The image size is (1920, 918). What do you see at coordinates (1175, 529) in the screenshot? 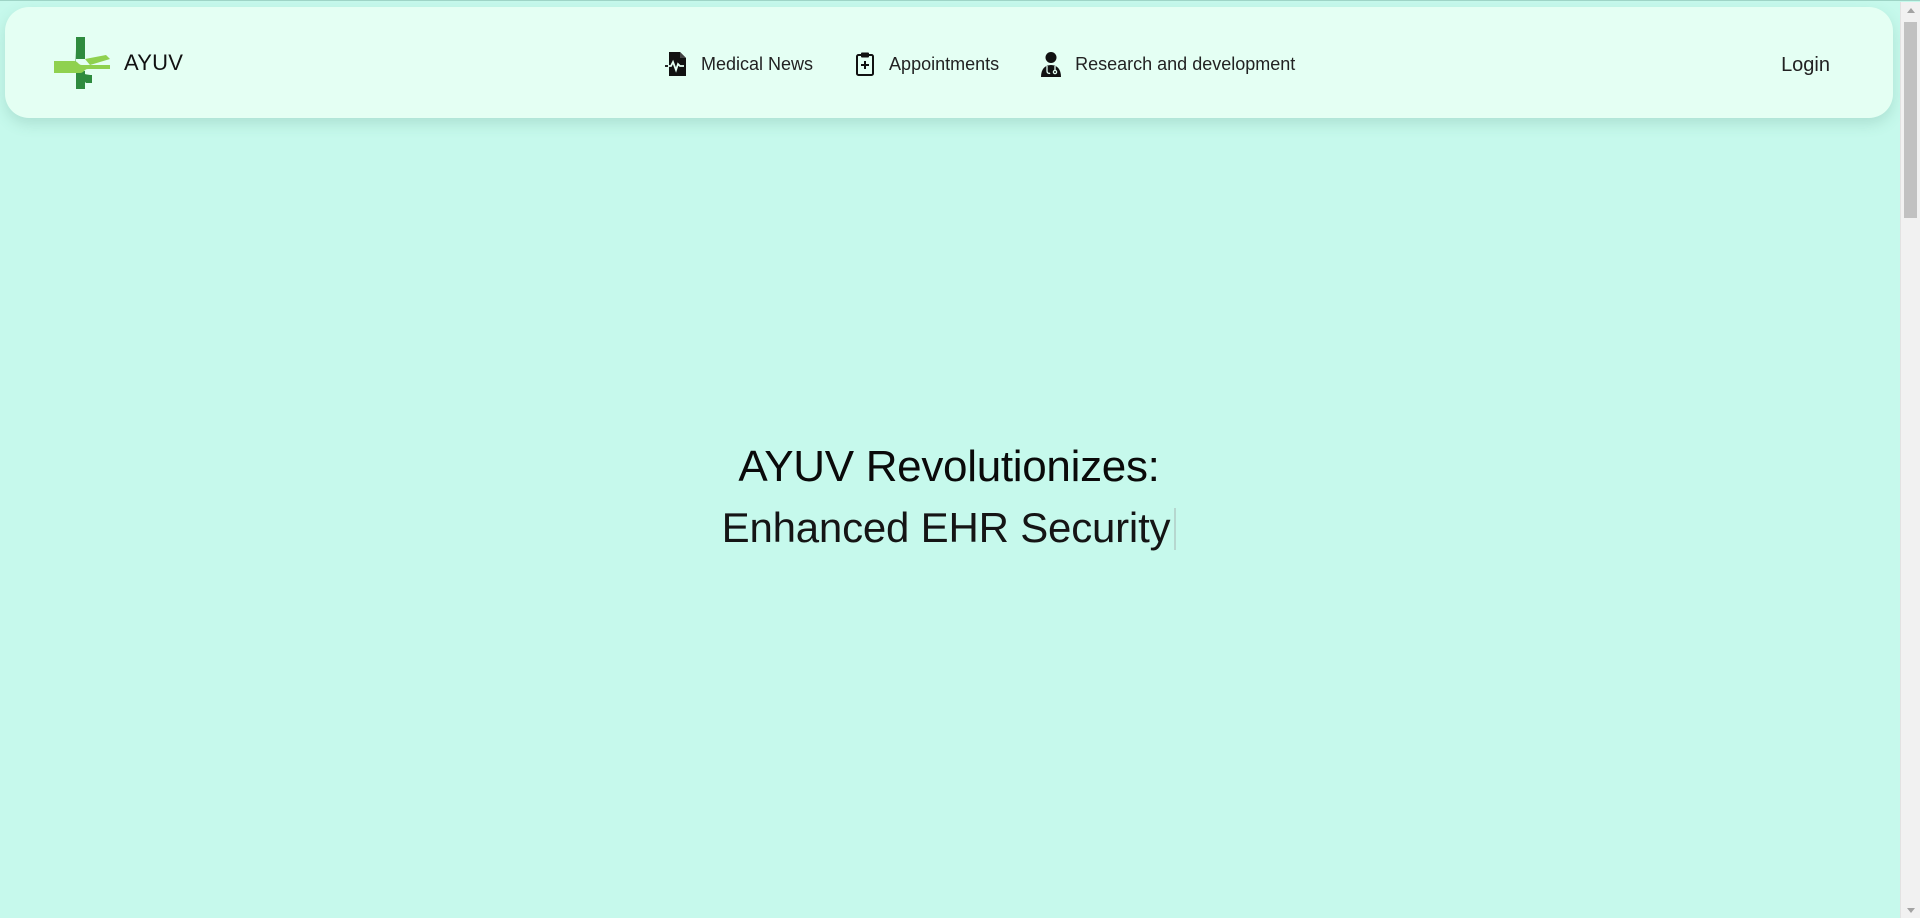
I see `typing-caret` at bounding box center [1175, 529].